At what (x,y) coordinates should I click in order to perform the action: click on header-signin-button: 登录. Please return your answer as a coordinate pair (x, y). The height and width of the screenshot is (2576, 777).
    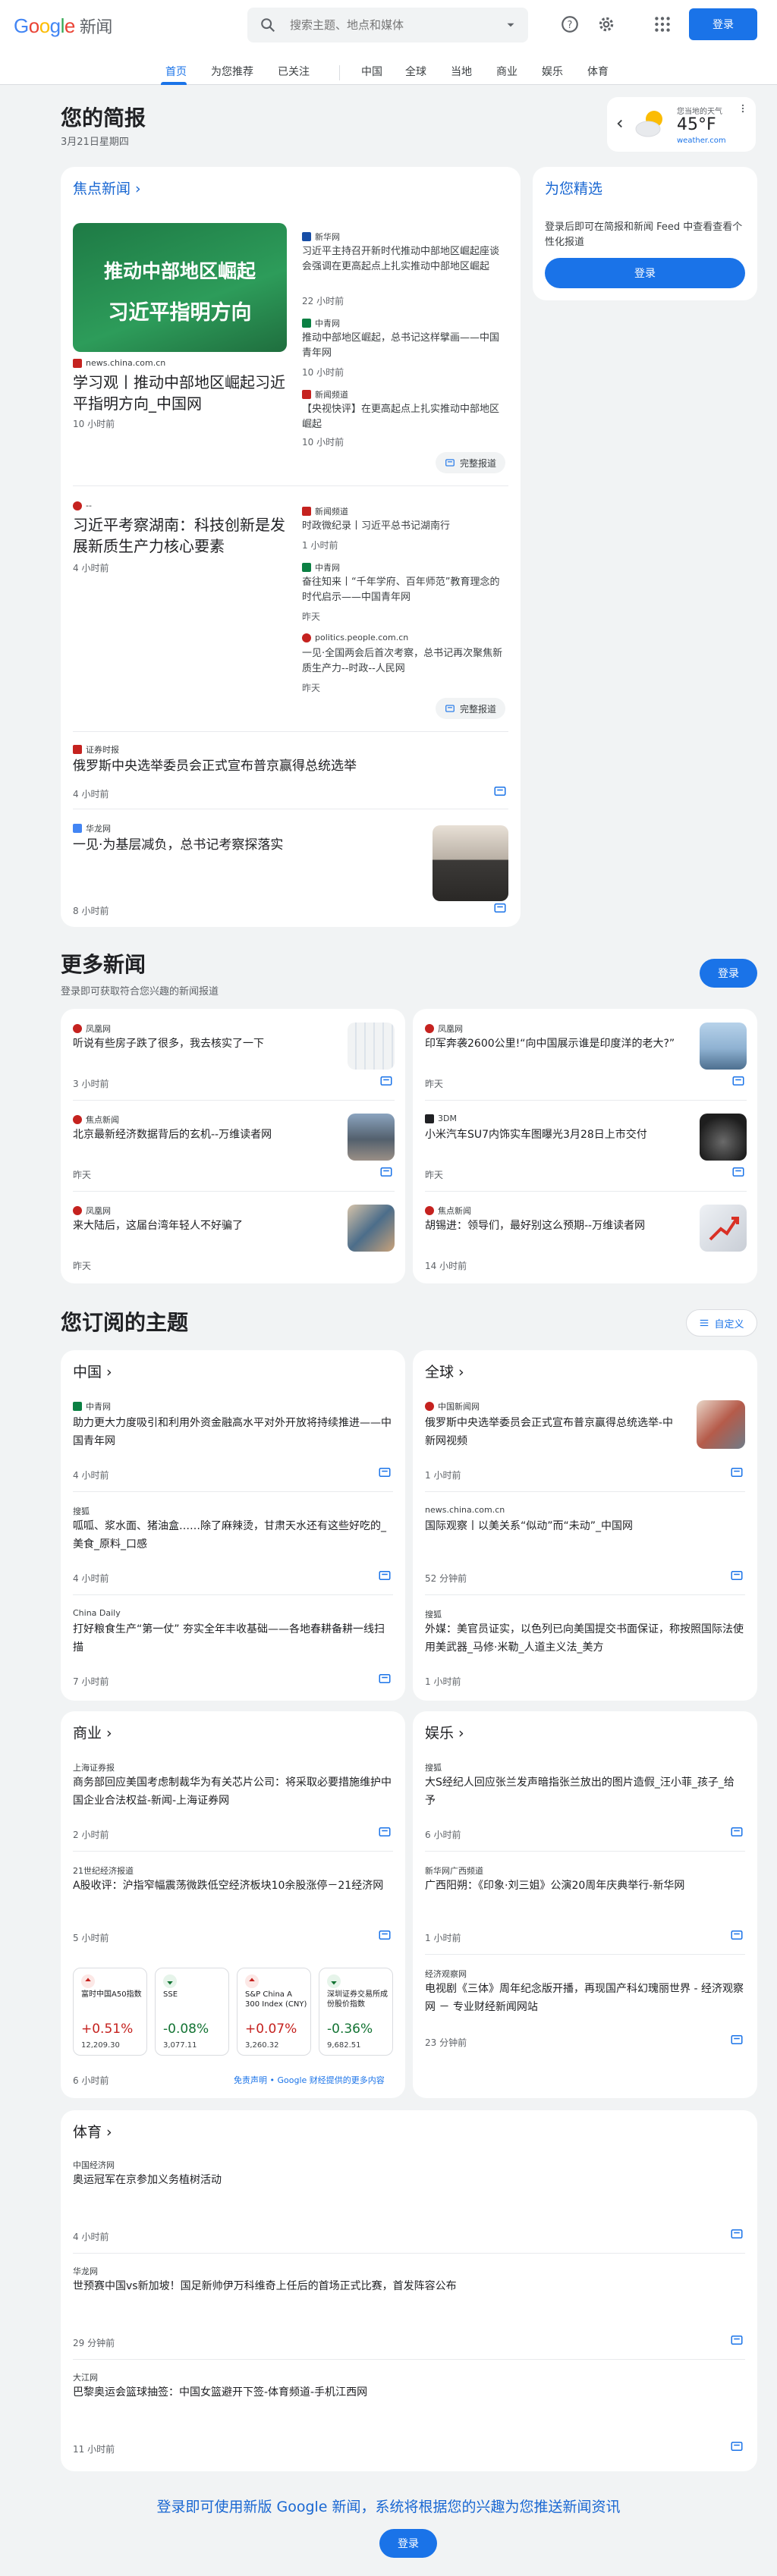
    Looking at the image, I should click on (723, 24).